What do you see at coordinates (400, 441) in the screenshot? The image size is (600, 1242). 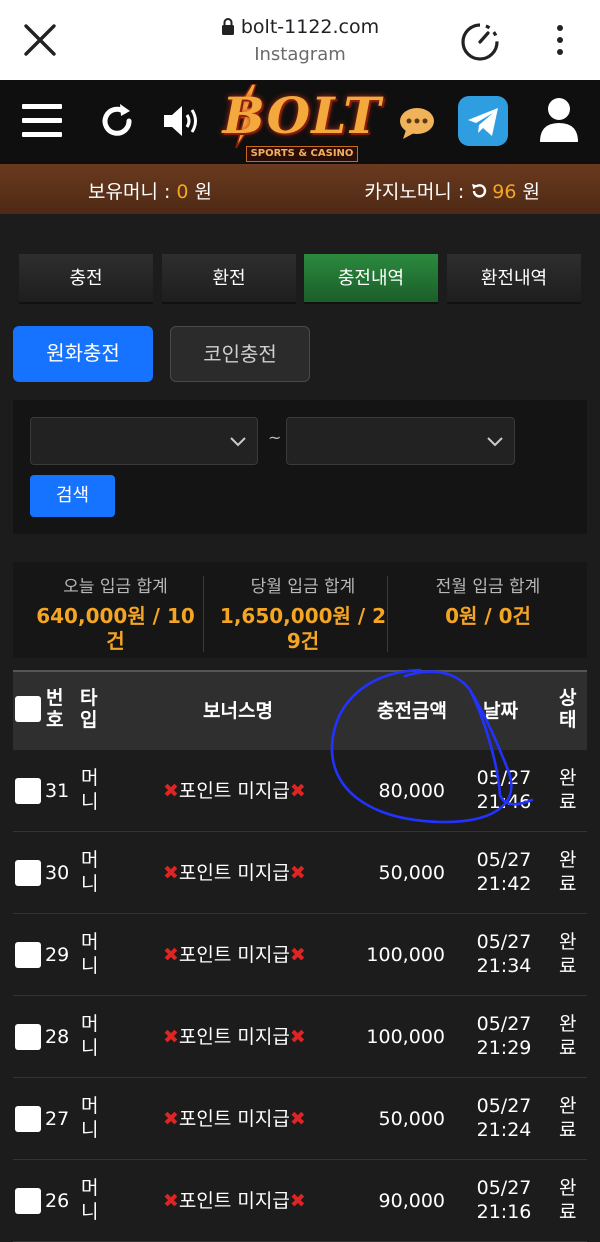 I see `end-date-select` at bounding box center [400, 441].